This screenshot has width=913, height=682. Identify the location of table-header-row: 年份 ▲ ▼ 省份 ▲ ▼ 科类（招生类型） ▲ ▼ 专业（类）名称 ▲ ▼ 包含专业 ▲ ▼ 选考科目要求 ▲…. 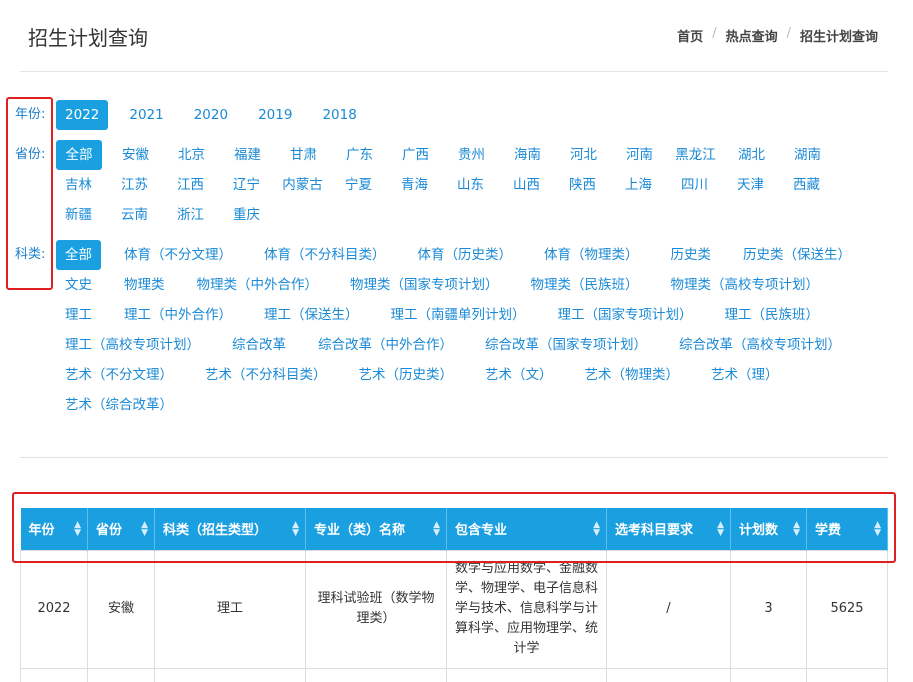
(454, 529).